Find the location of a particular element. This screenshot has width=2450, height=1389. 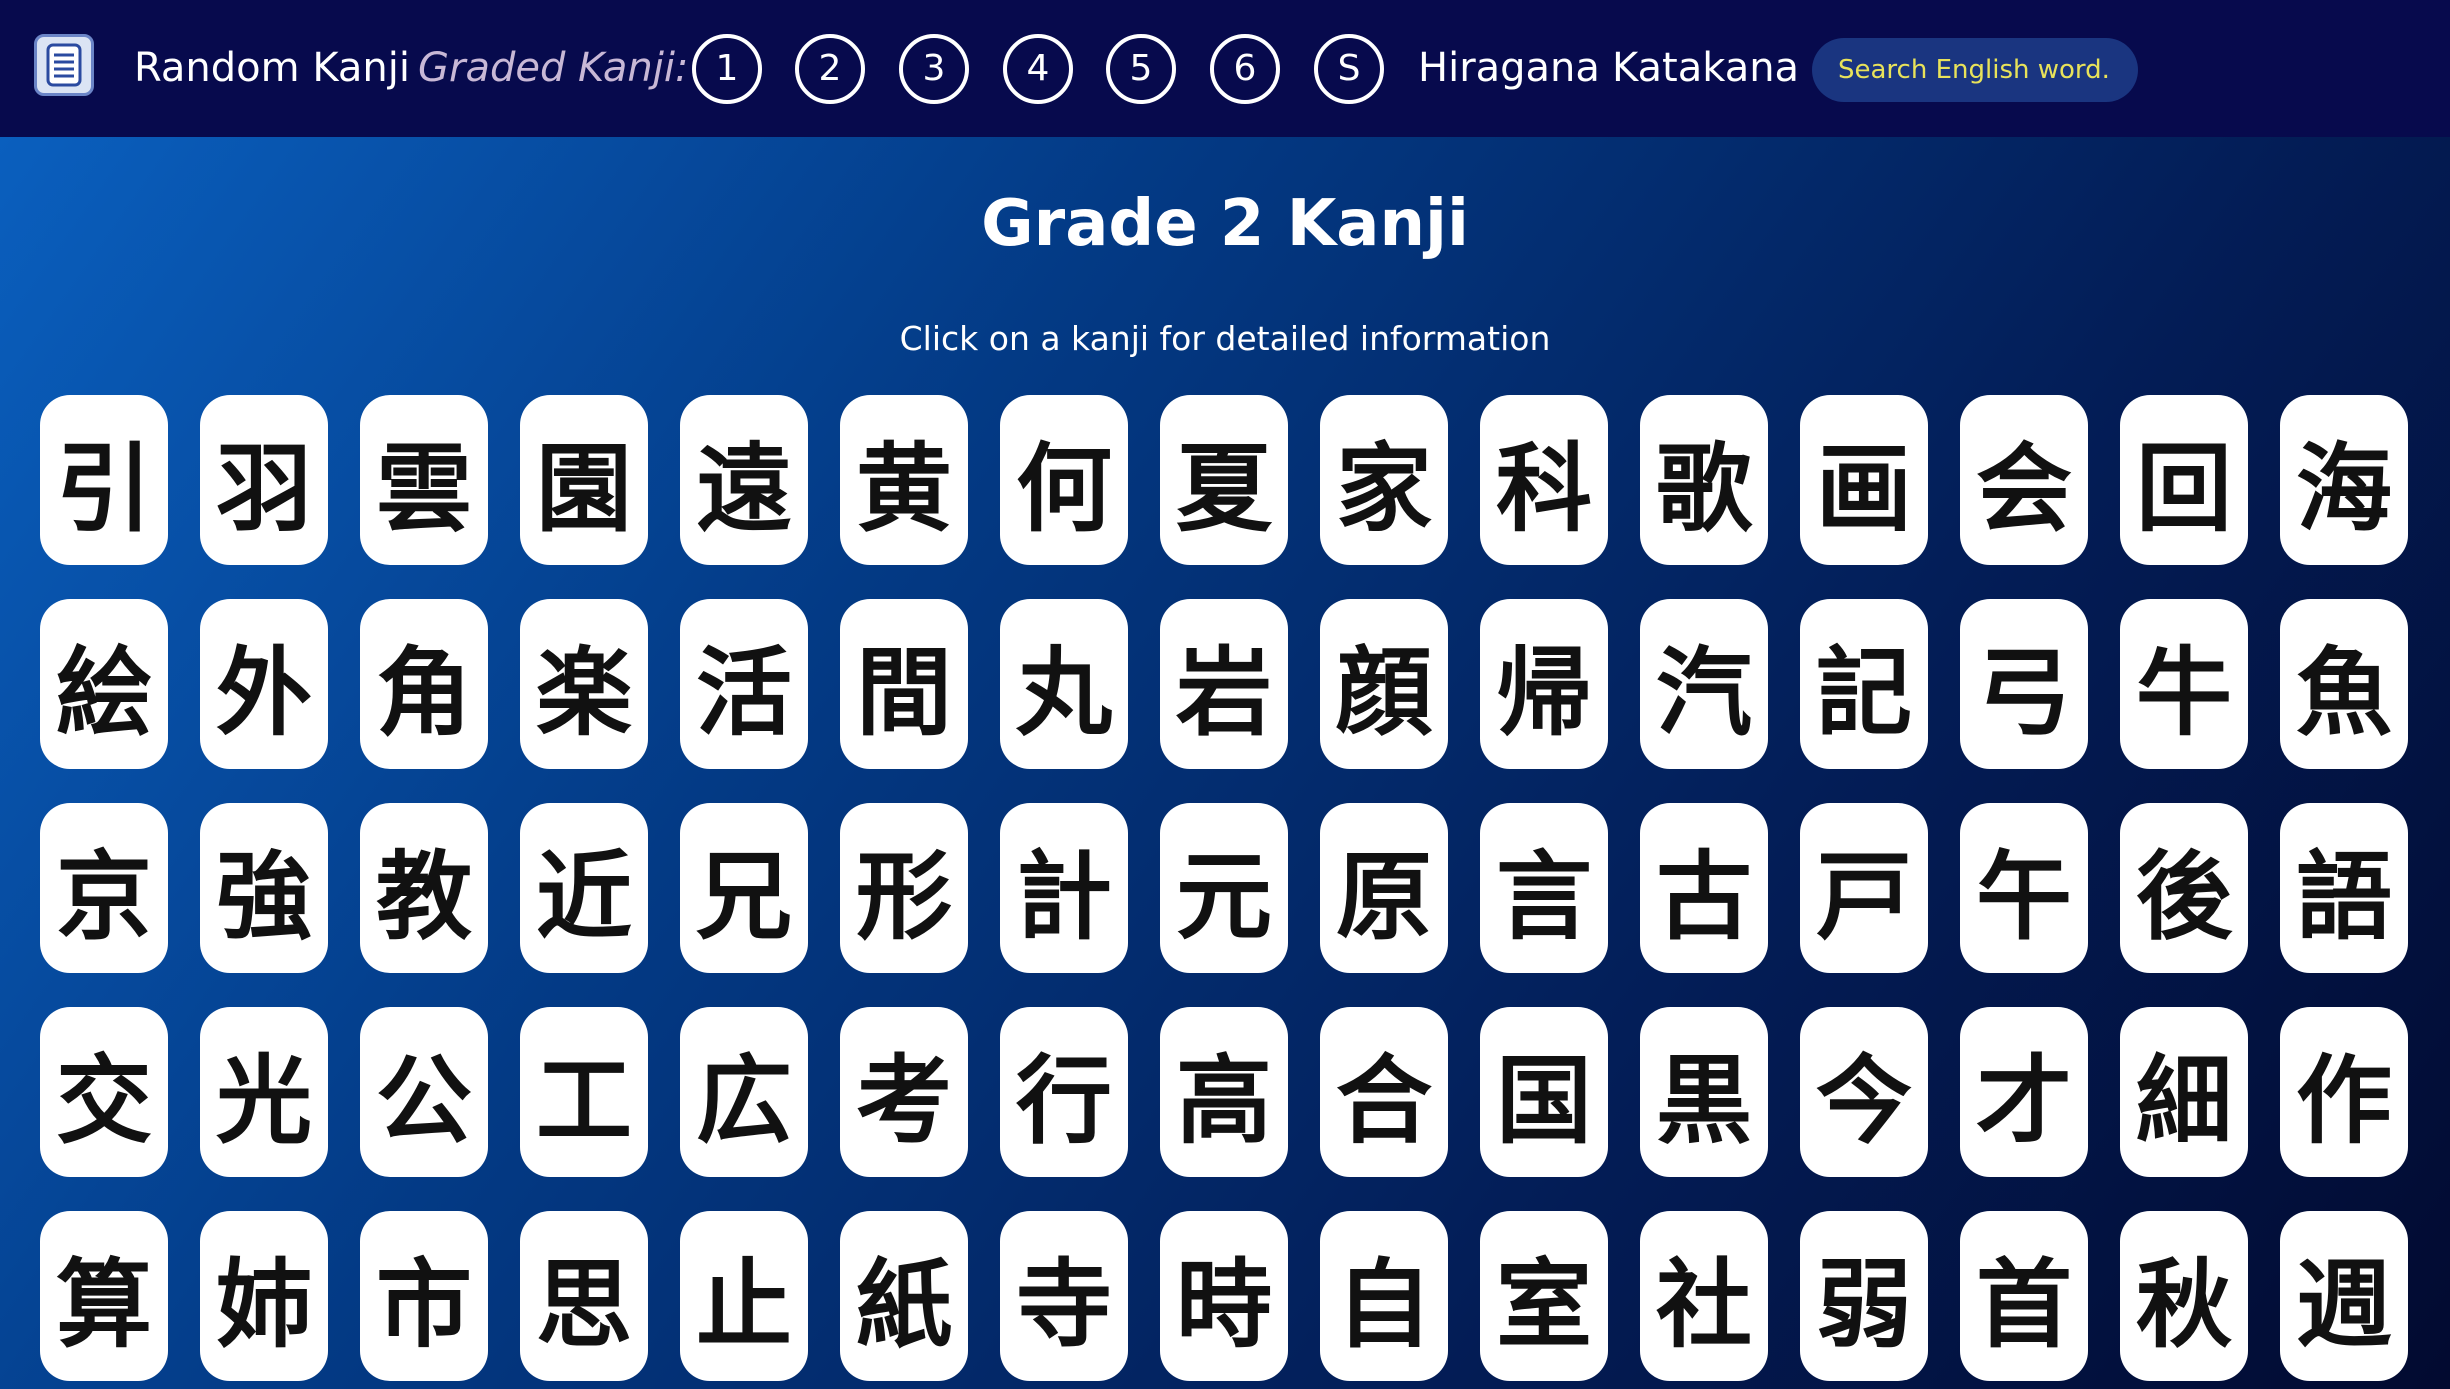

kanji-card: 光 is located at coordinates (264, 1092).